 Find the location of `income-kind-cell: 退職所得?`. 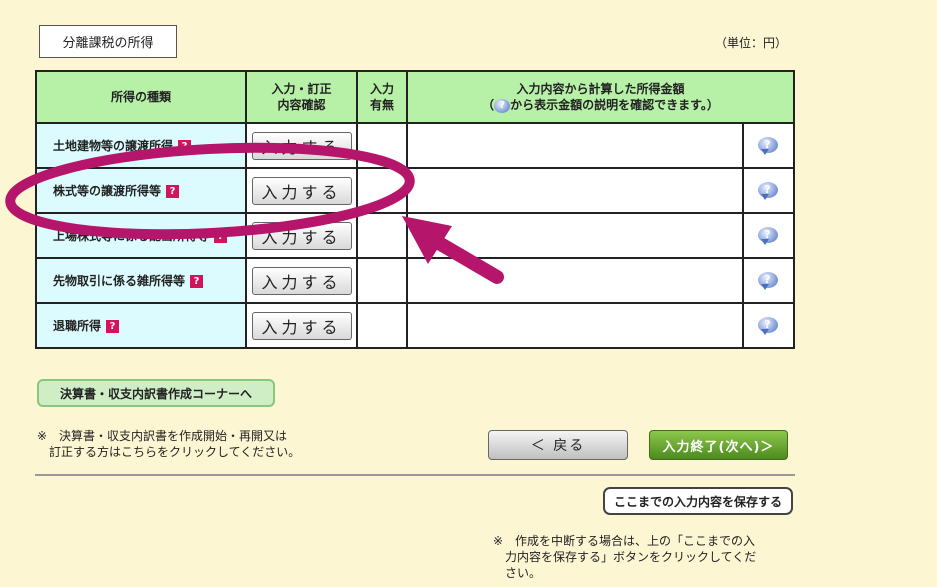

income-kind-cell: 退職所得? is located at coordinates (141, 325).